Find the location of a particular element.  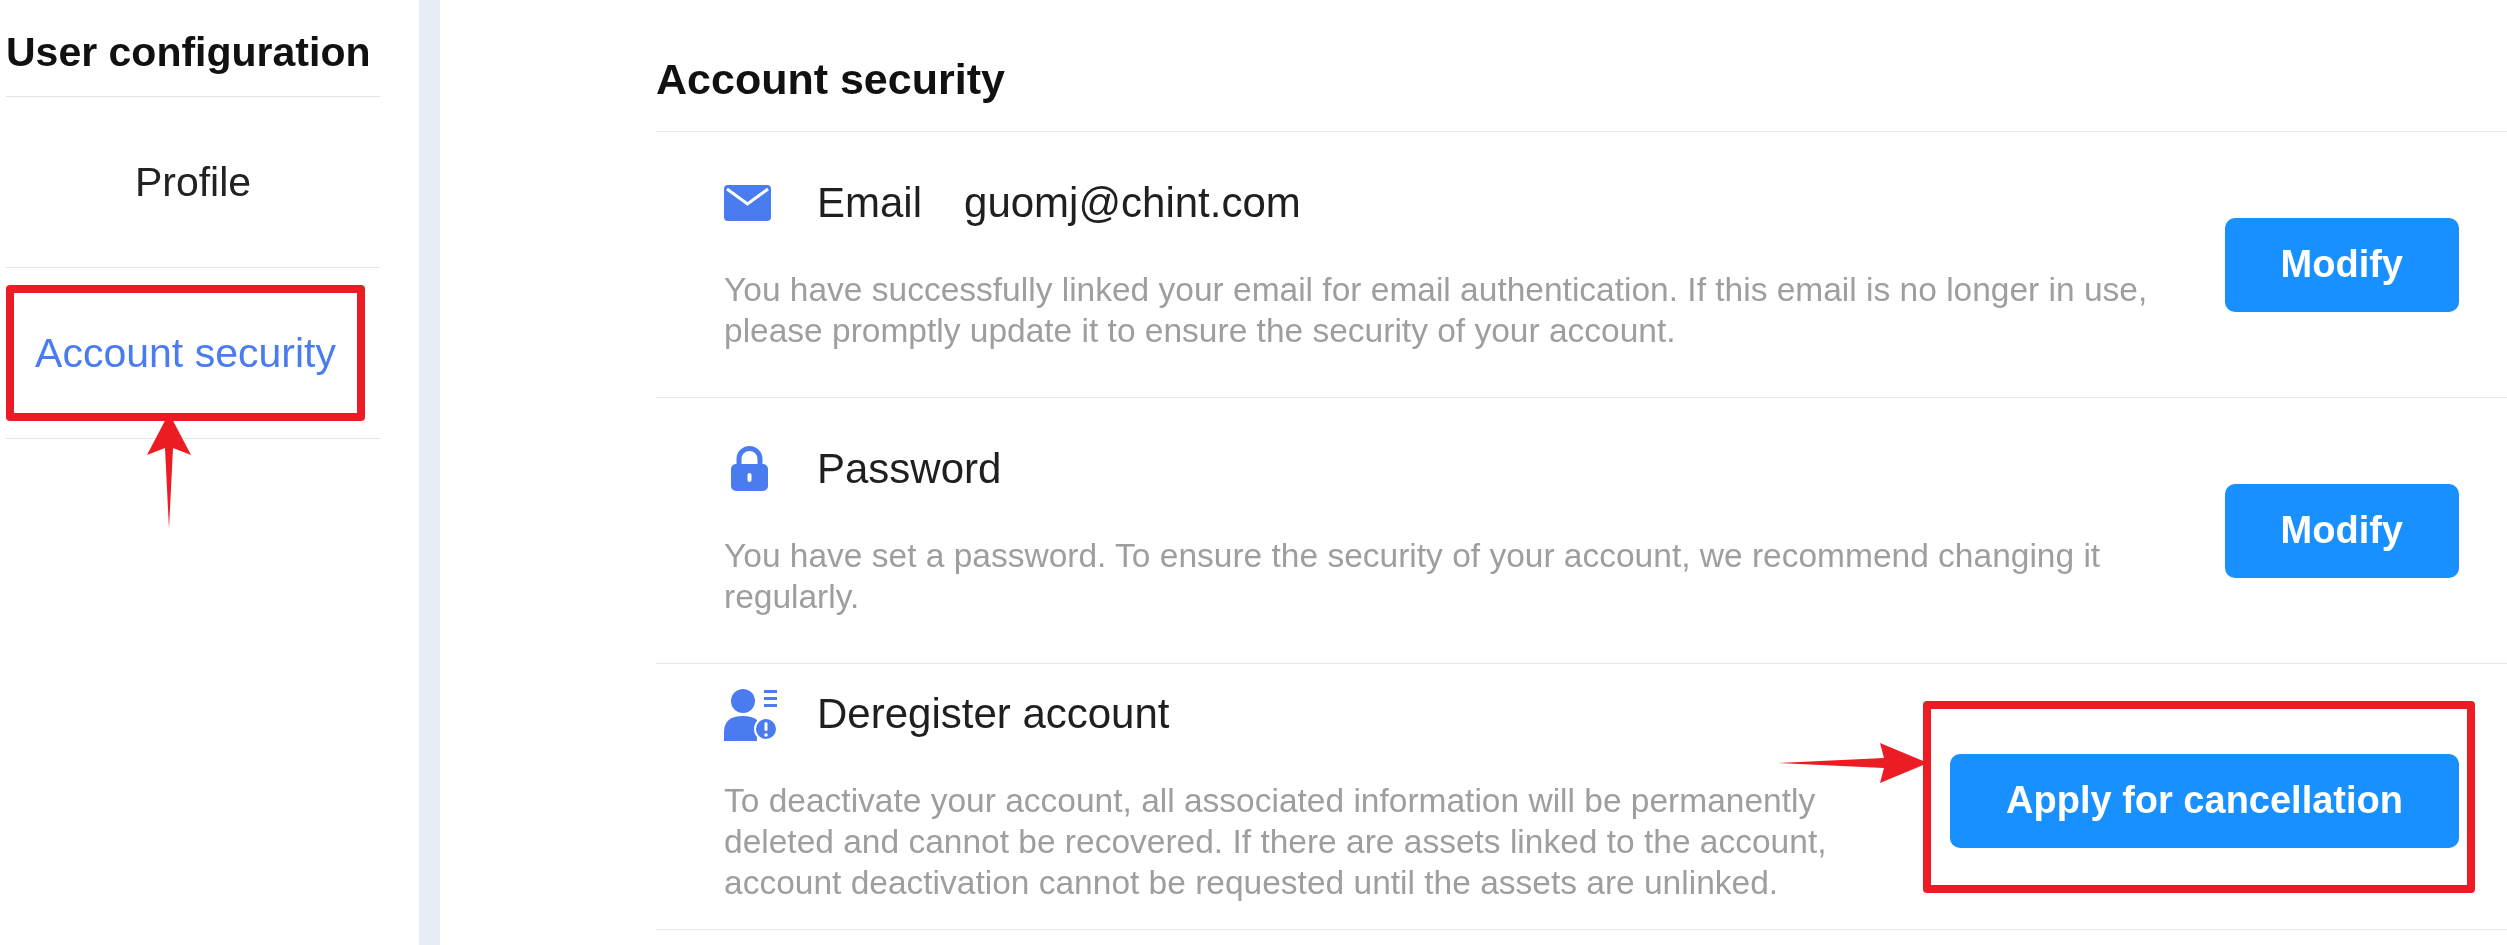

email-address: guomj@chint.com is located at coordinates (1132, 202).